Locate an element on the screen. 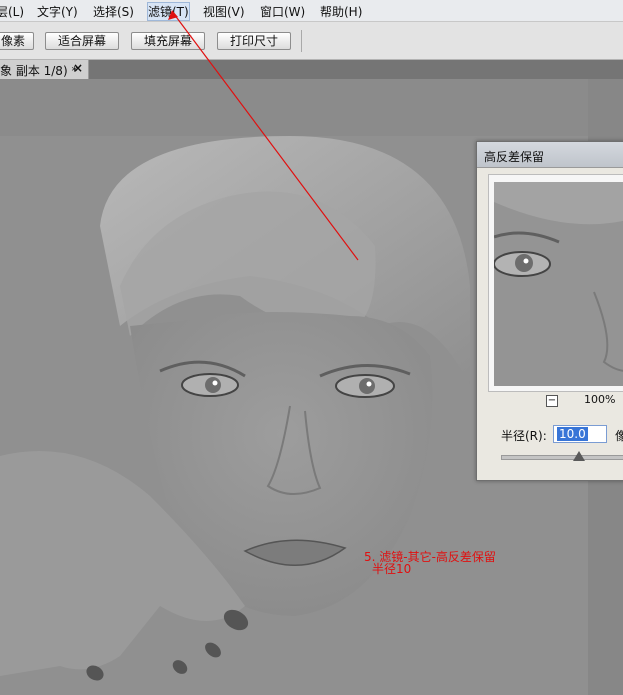 This screenshot has height=695, width=623. high-pass-dialog: 高反差保留 − 100% 半径(R): 10.0 像 is located at coordinates (549, 311).